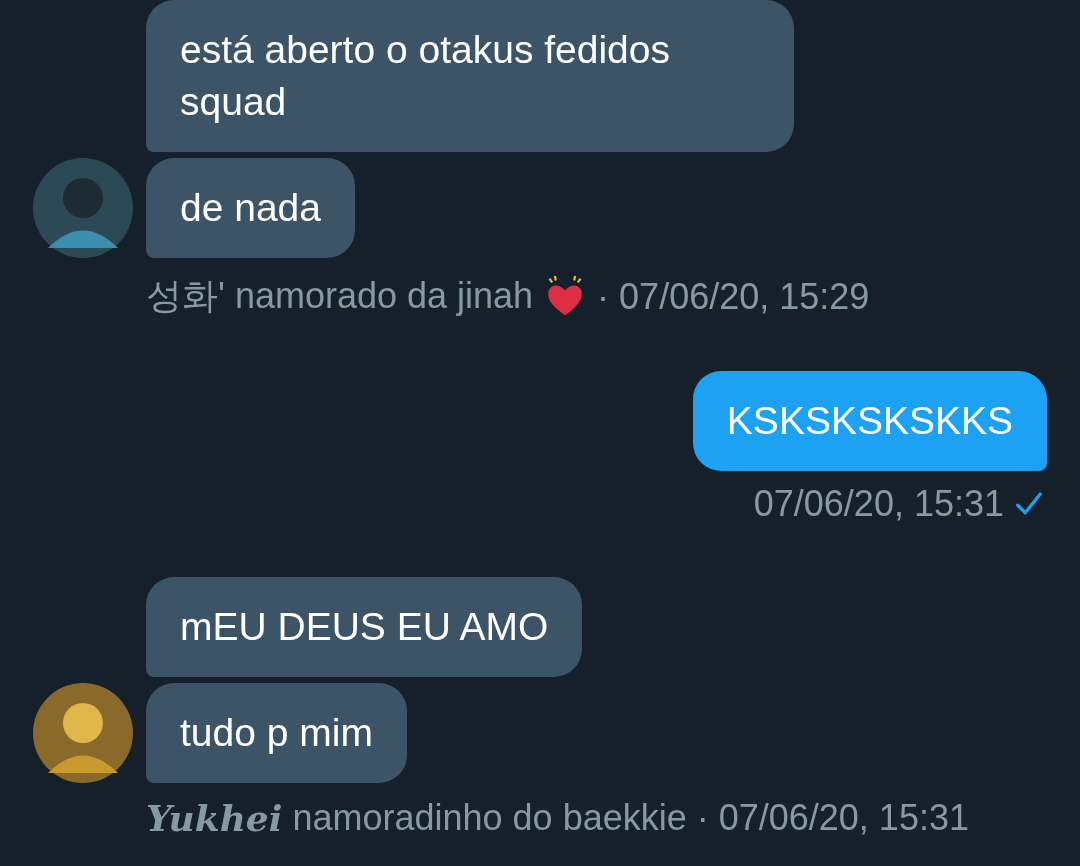  I want to click on sender-nickname: namoradinho do baekkie, so click(489, 818).